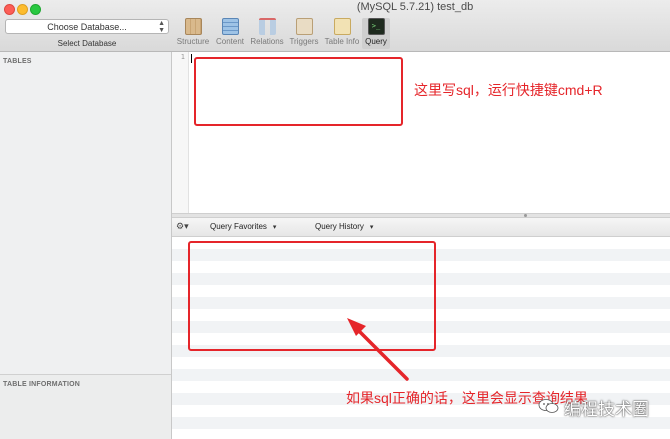  Describe the element at coordinates (606, 409) in the screenshot. I see `watermark-text: 编程技术圈` at that location.